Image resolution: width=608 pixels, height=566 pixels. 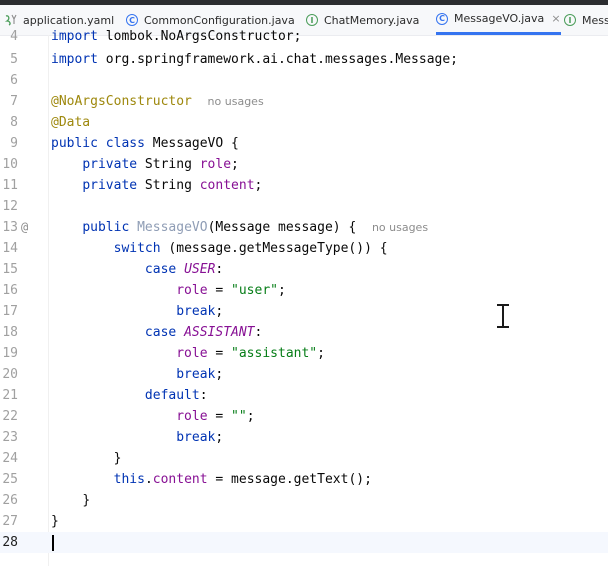 What do you see at coordinates (10, 164) in the screenshot?
I see `line-number: 10` at bounding box center [10, 164].